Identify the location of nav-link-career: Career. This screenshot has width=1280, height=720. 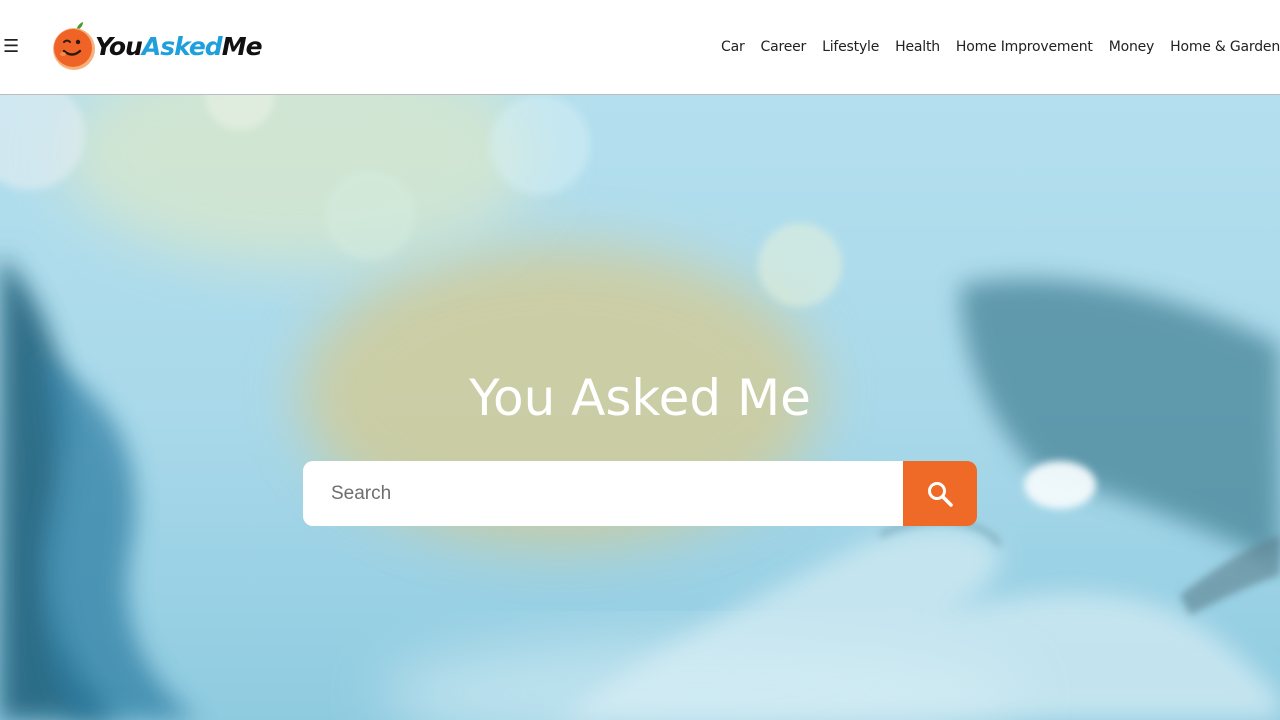
(784, 47).